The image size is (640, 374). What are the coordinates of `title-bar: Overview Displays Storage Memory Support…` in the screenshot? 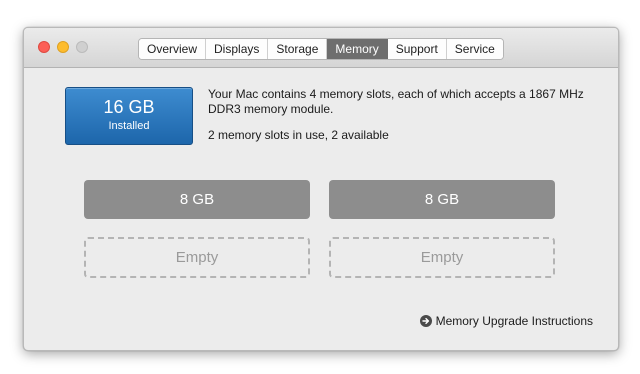 It's located at (321, 48).